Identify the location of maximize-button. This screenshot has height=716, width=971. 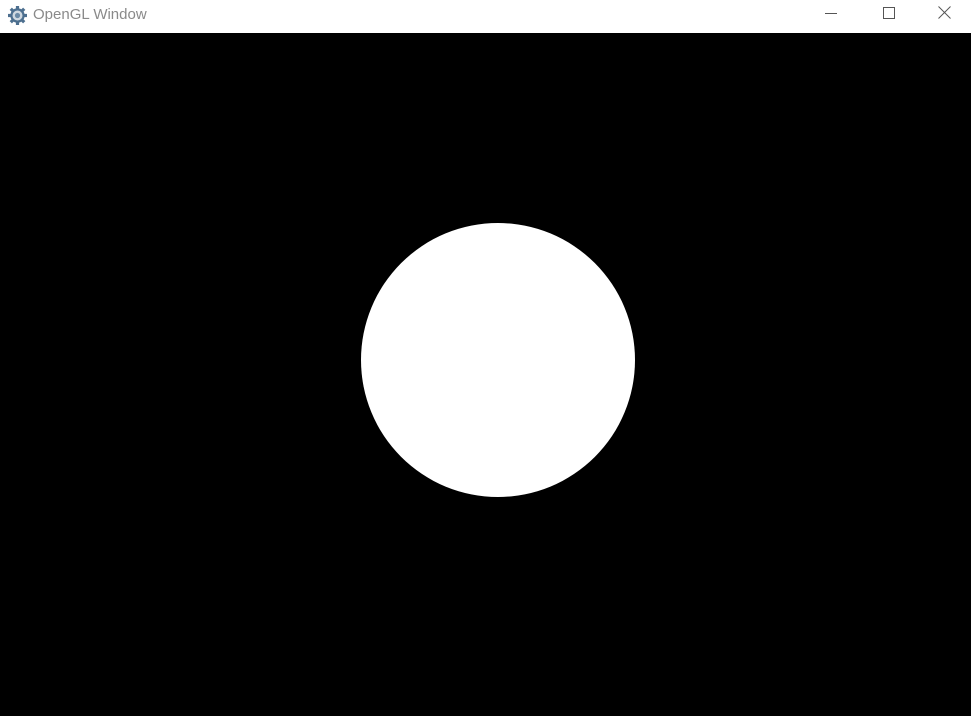
(889, 15).